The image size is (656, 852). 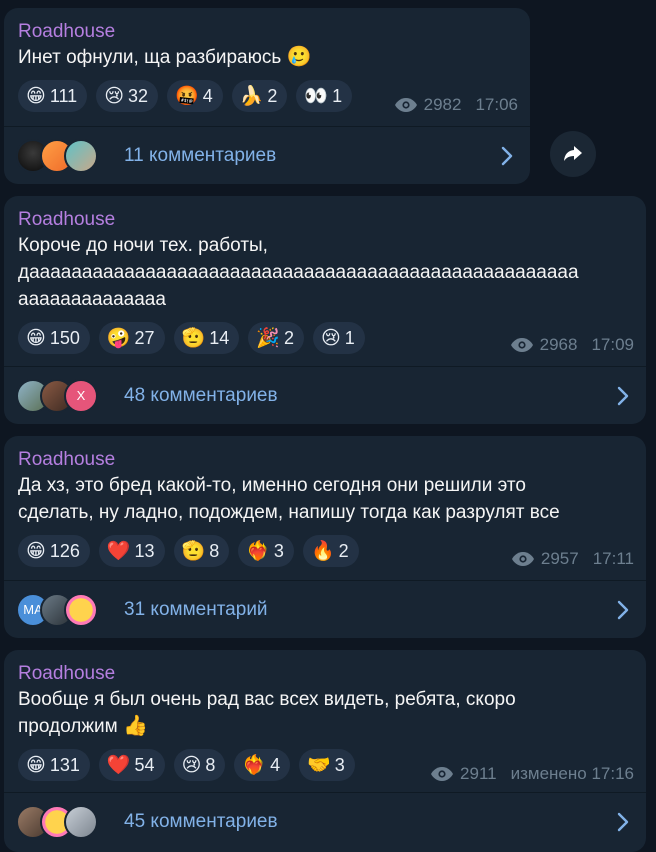 I want to click on post-time: изменено 17:16, so click(x=572, y=773).